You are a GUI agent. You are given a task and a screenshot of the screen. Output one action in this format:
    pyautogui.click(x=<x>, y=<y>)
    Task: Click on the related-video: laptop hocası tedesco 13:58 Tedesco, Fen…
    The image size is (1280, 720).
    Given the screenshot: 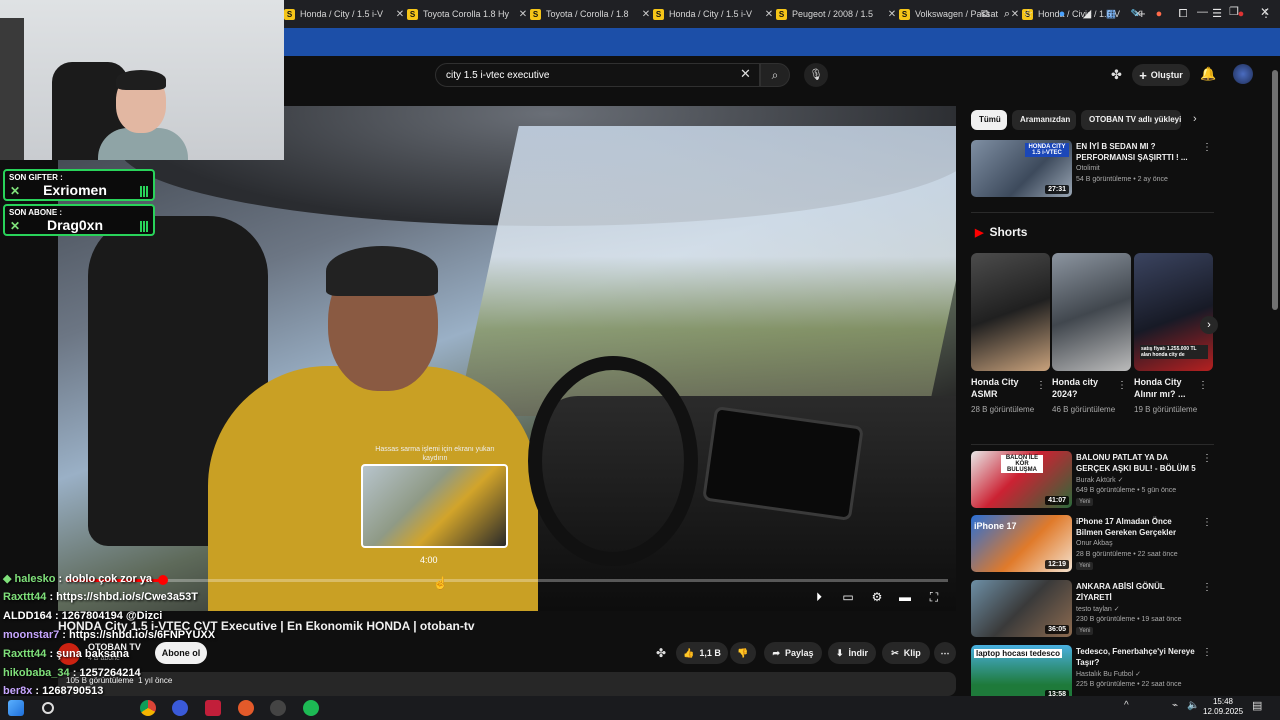 What is the action you would take?
    pyautogui.click(x=1092, y=674)
    